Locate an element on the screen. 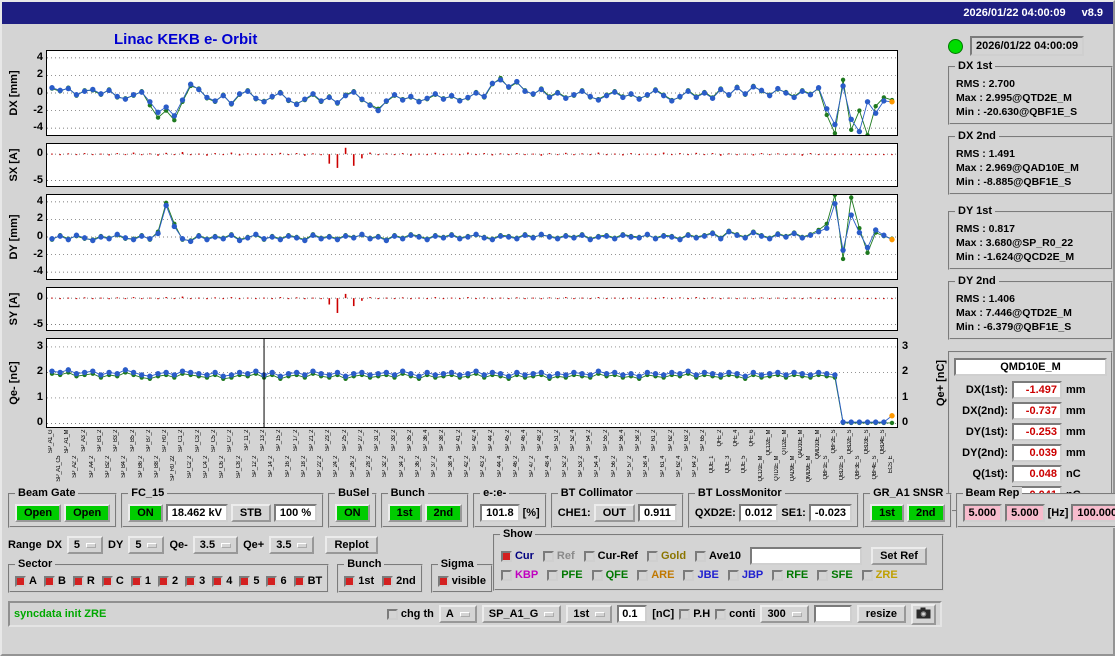 This screenshot has height=656, width=1115. checkbox-jbe: JBE is located at coordinates (701, 575).